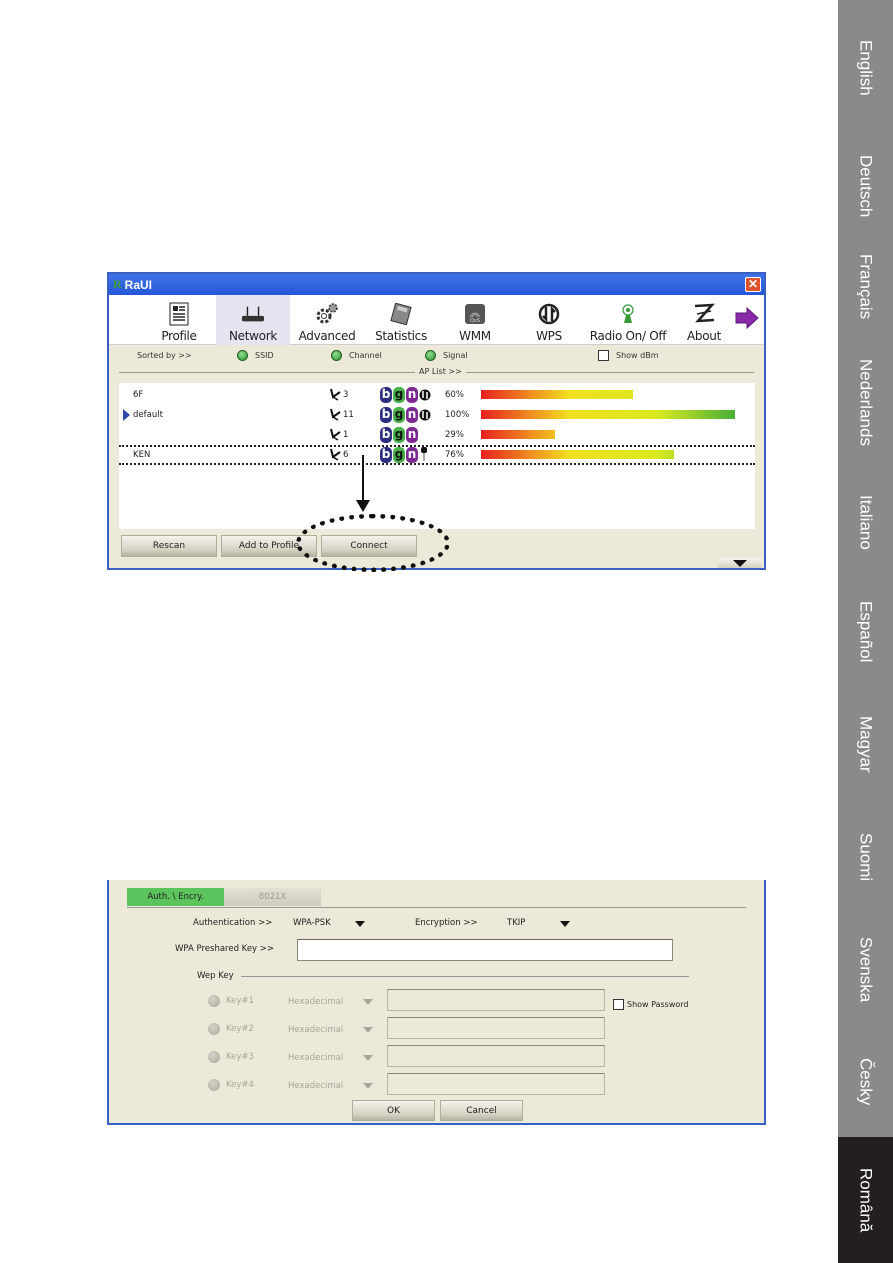 The width and height of the screenshot is (893, 1263). What do you see at coordinates (373, 543) in the screenshot?
I see `annotation-highlight-ellipse` at bounding box center [373, 543].